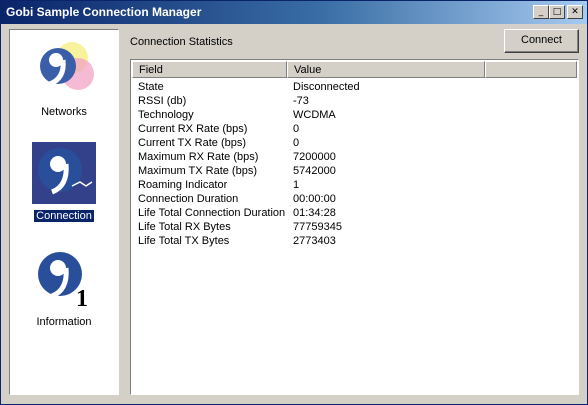 The width and height of the screenshot is (588, 405). Describe the element at coordinates (575, 12) in the screenshot. I see `close-button: ✕` at that location.